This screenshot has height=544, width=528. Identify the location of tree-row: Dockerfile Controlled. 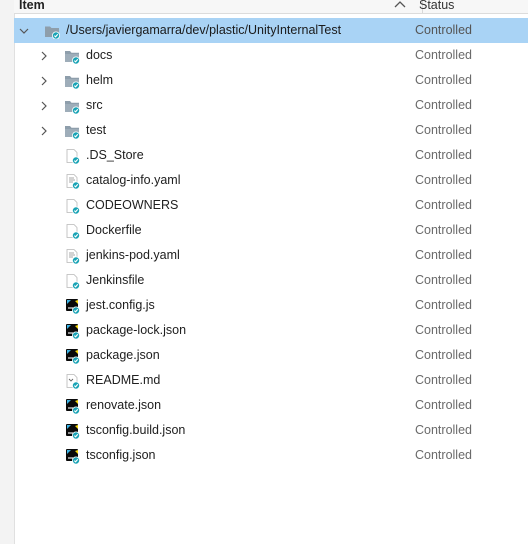
(271, 230).